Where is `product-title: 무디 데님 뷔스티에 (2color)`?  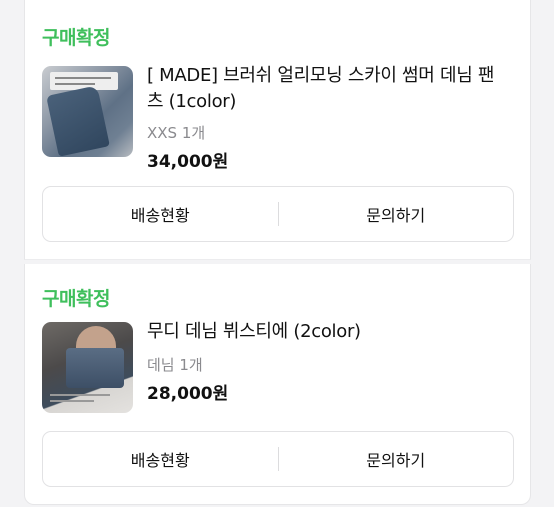
product-title: 무디 데님 뷔스티에 (2color) is located at coordinates (327, 332).